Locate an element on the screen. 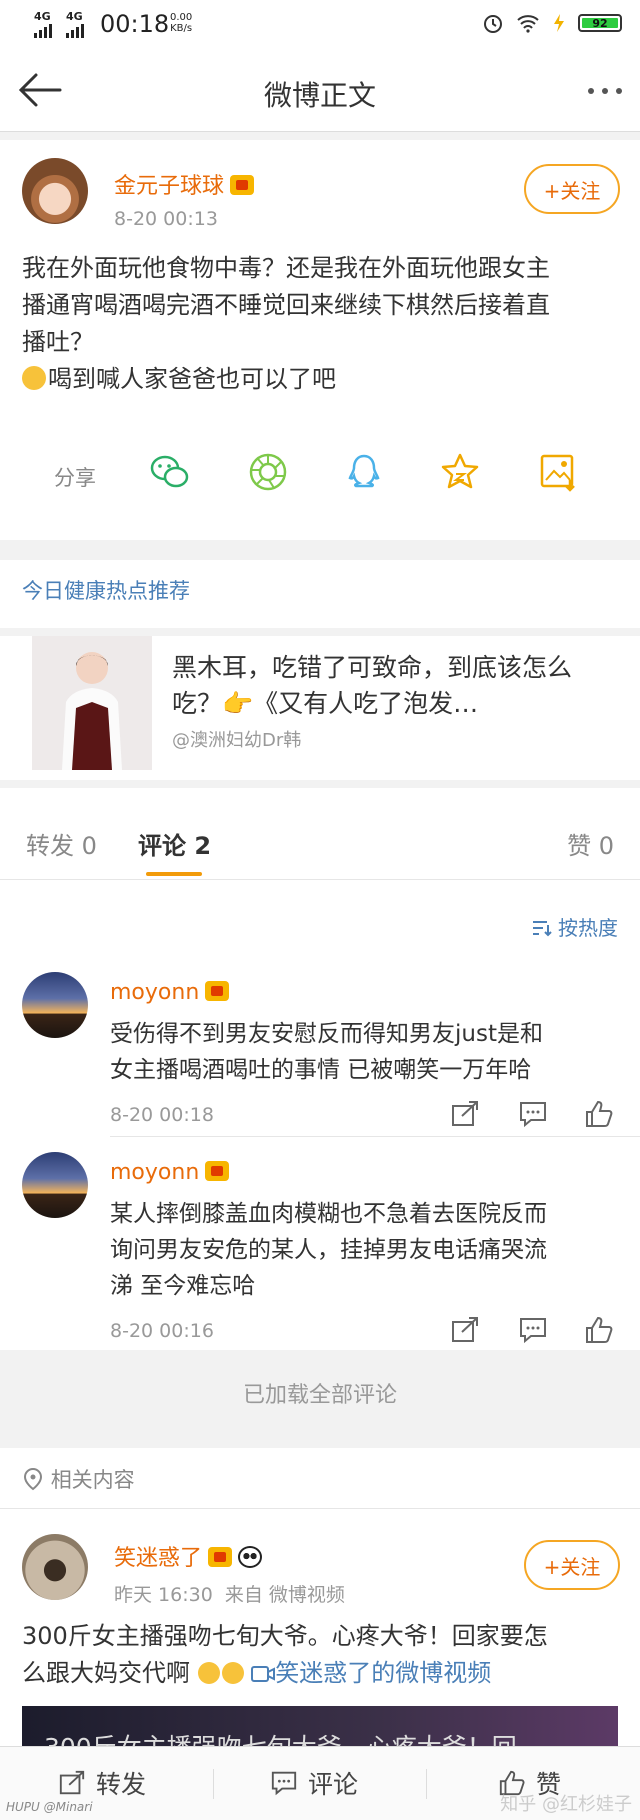 This screenshot has height=1820, width=640. comment-label: 评论 is located at coordinates (333, 1783).